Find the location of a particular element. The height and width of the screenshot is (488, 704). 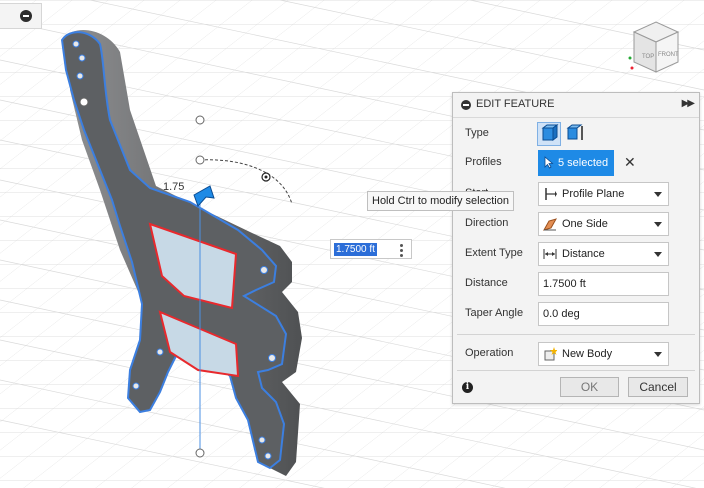

extrude-solid-icon is located at coordinates (549, 134).